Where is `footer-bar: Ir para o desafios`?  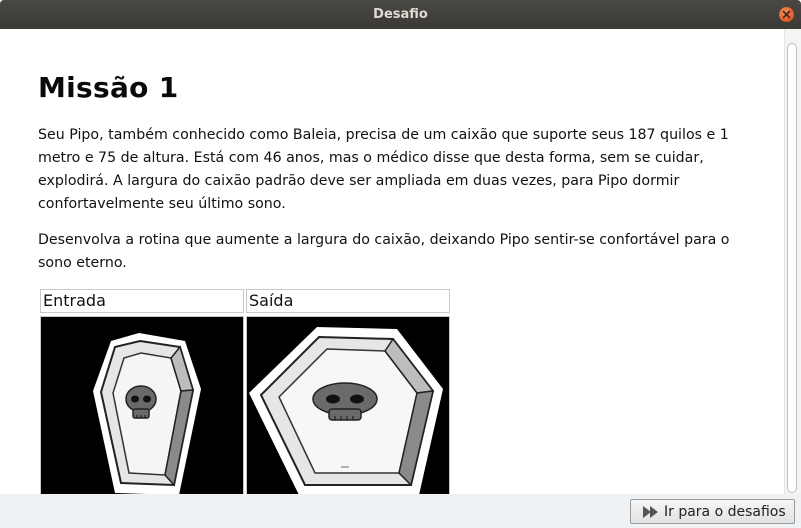 footer-bar: Ir para o desafios is located at coordinates (400, 511).